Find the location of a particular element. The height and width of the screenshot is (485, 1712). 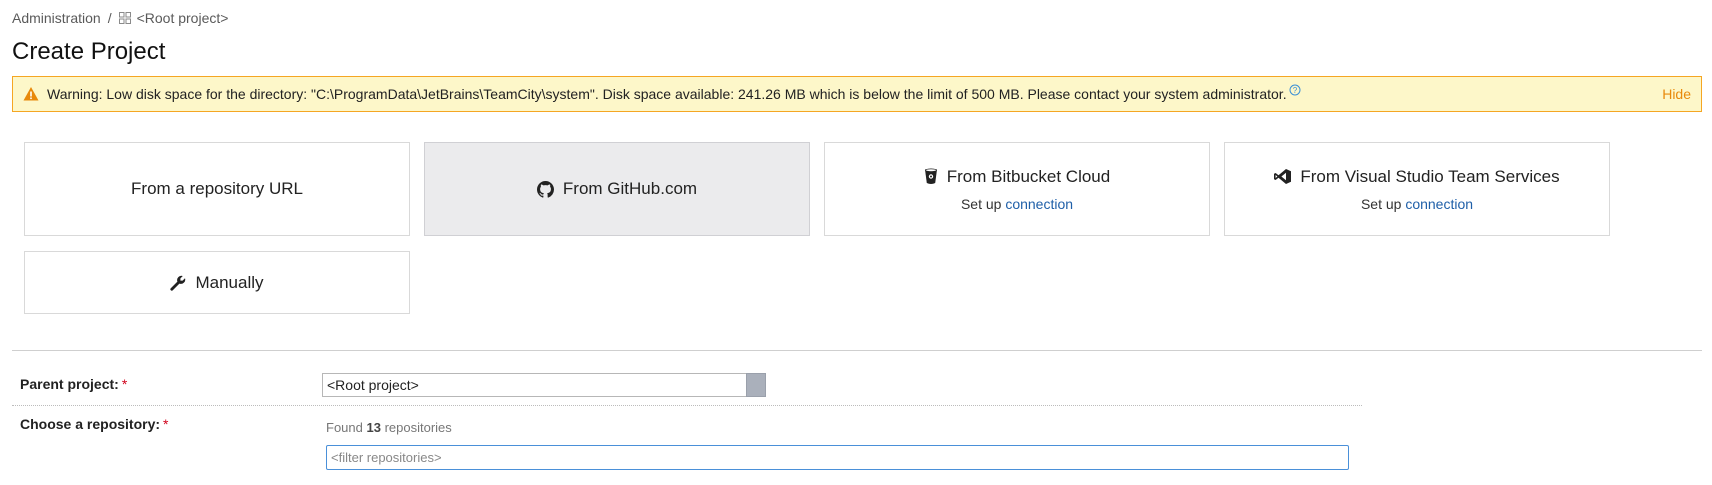

bitbucket-connection-link: connection is located at coordinates (1039, 204).